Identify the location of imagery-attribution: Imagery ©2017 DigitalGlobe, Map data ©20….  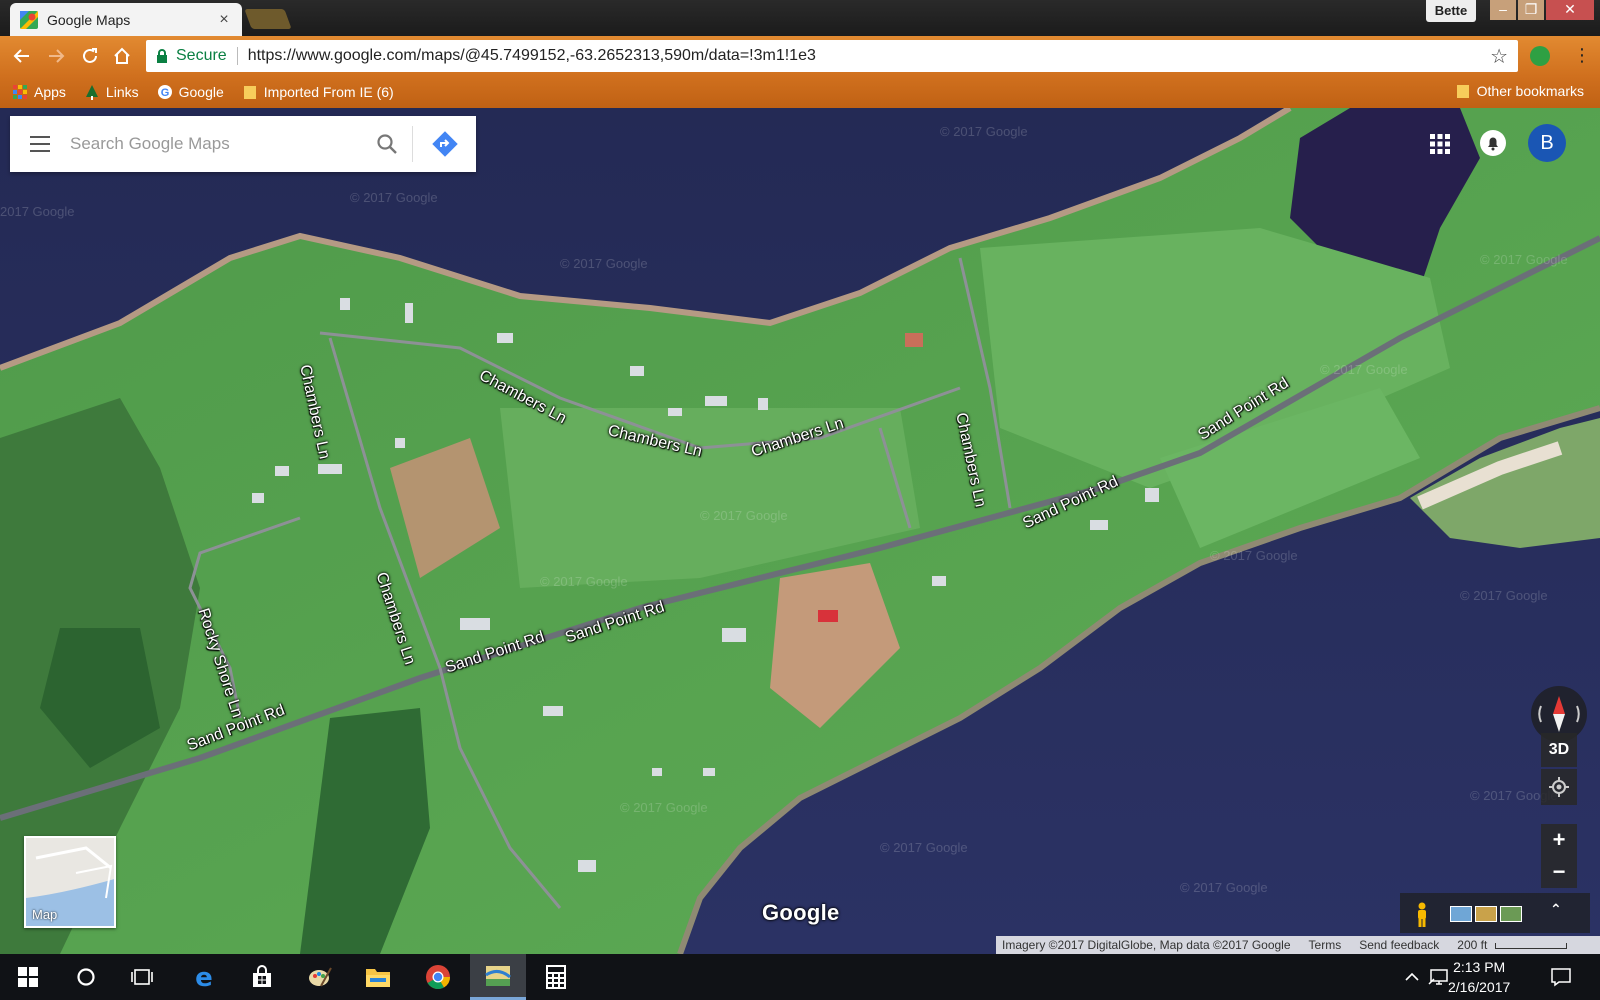
(1146, 945).